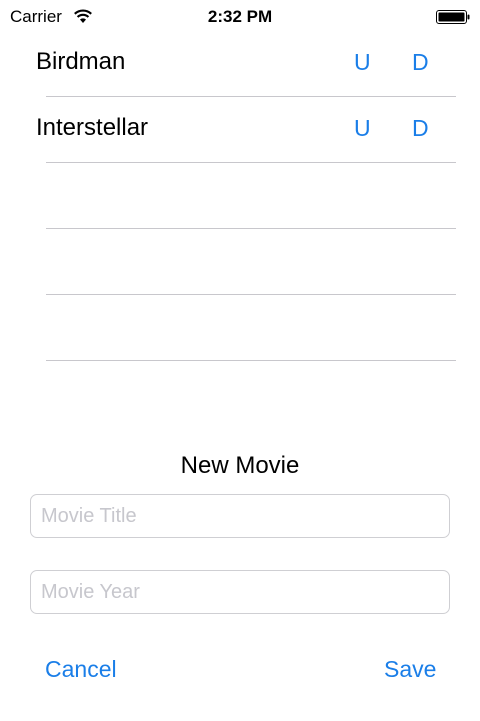  What do you see at coordinates (240, 129) in the screenshot?
I see `movie-row: Interstellar U D` at bounding box center [240, 129].